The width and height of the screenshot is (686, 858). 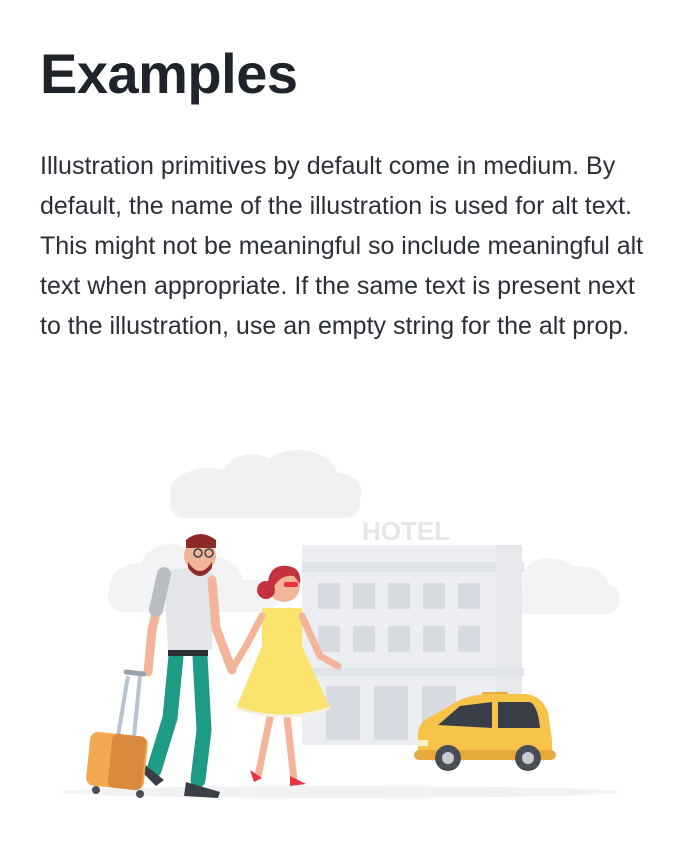 What do you see at coordinates (565, 586) in the screenshot?
I see `cloud-right` at bounding box center [565, 586].